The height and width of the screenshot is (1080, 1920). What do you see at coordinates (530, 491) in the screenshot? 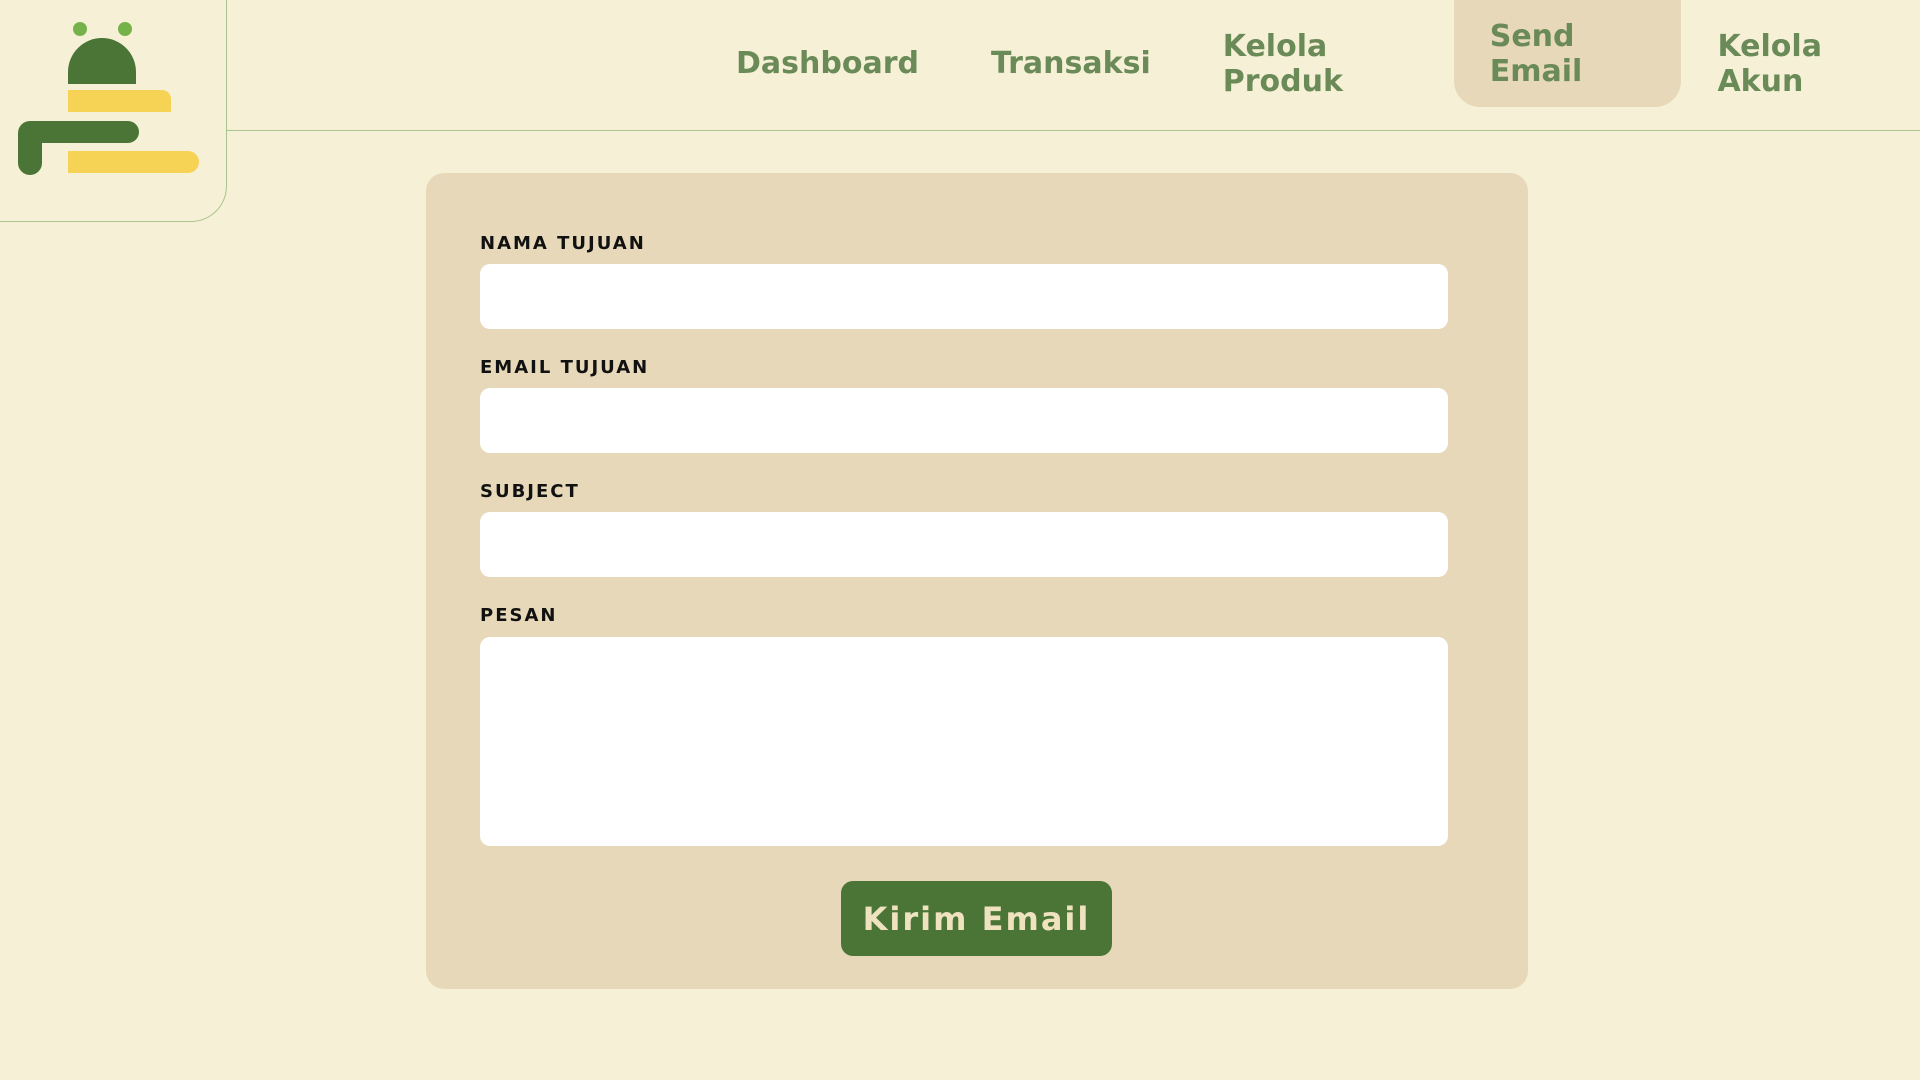
I see `subject-label: SUBJECT` at bounding box center [530, 491].